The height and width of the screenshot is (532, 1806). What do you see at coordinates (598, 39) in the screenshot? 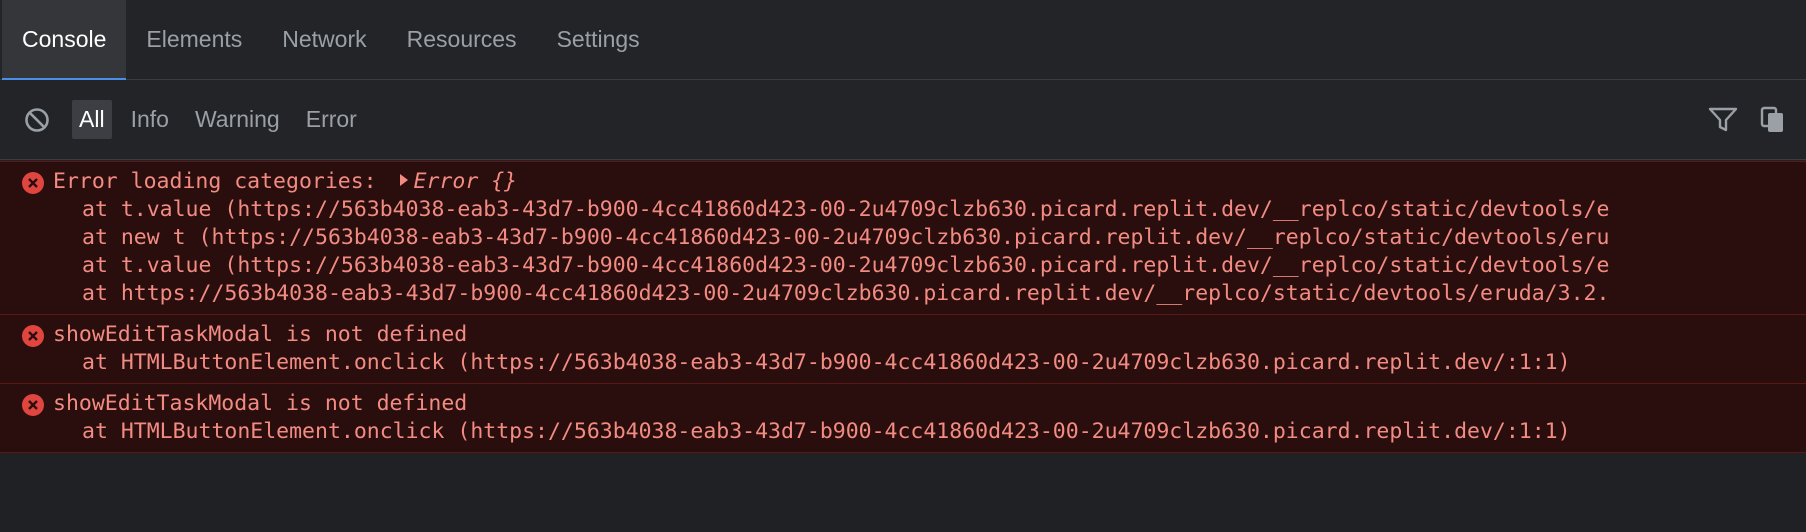
I see `tab-settings: Settings` at bounding box center [598, 39].